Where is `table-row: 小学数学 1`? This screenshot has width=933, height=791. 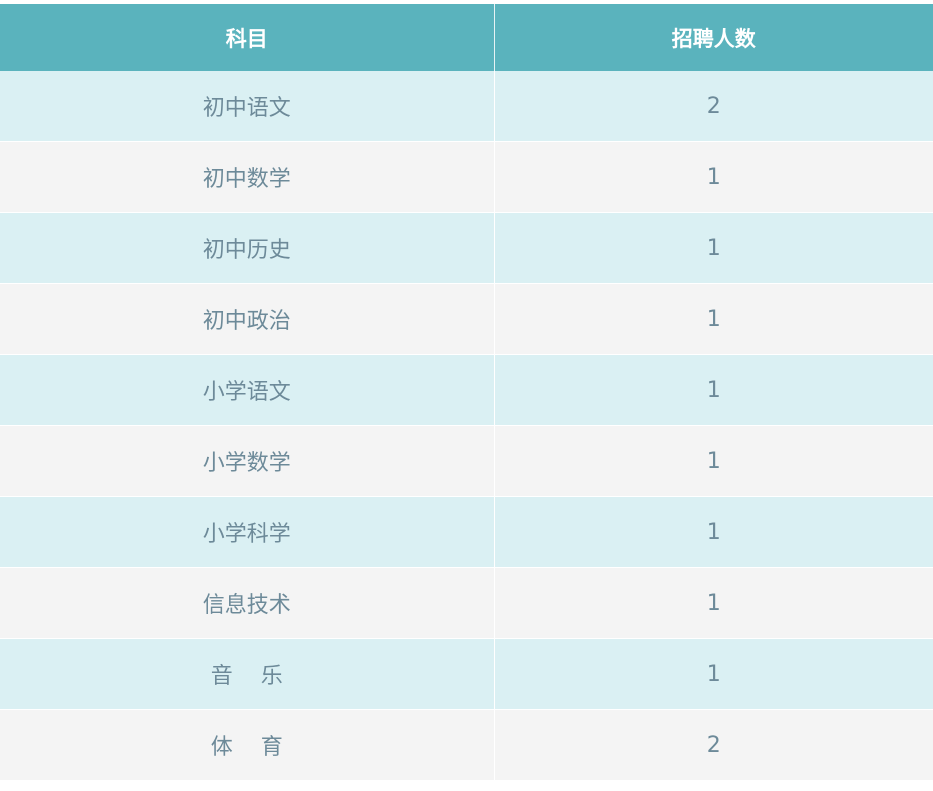
table-row: 小学数学 1 is located at coordinates (466, 461).